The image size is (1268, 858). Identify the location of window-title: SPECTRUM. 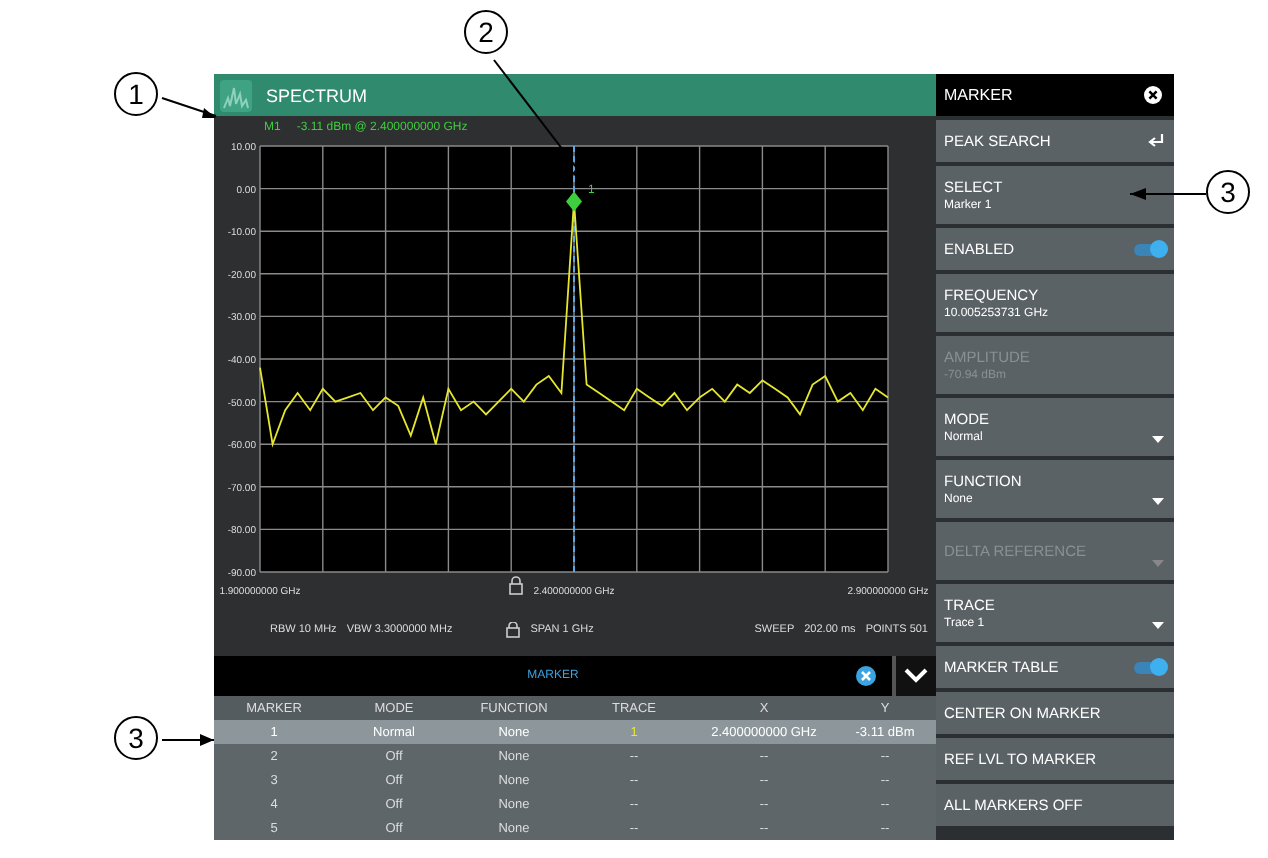
(317, 95).